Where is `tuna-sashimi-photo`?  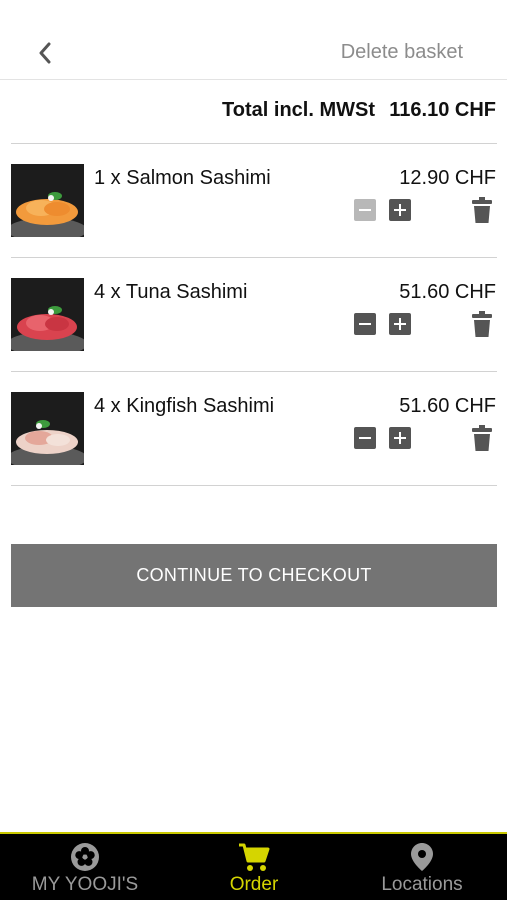 tuna-sashimi-photo is located at coordinates (47, 314).